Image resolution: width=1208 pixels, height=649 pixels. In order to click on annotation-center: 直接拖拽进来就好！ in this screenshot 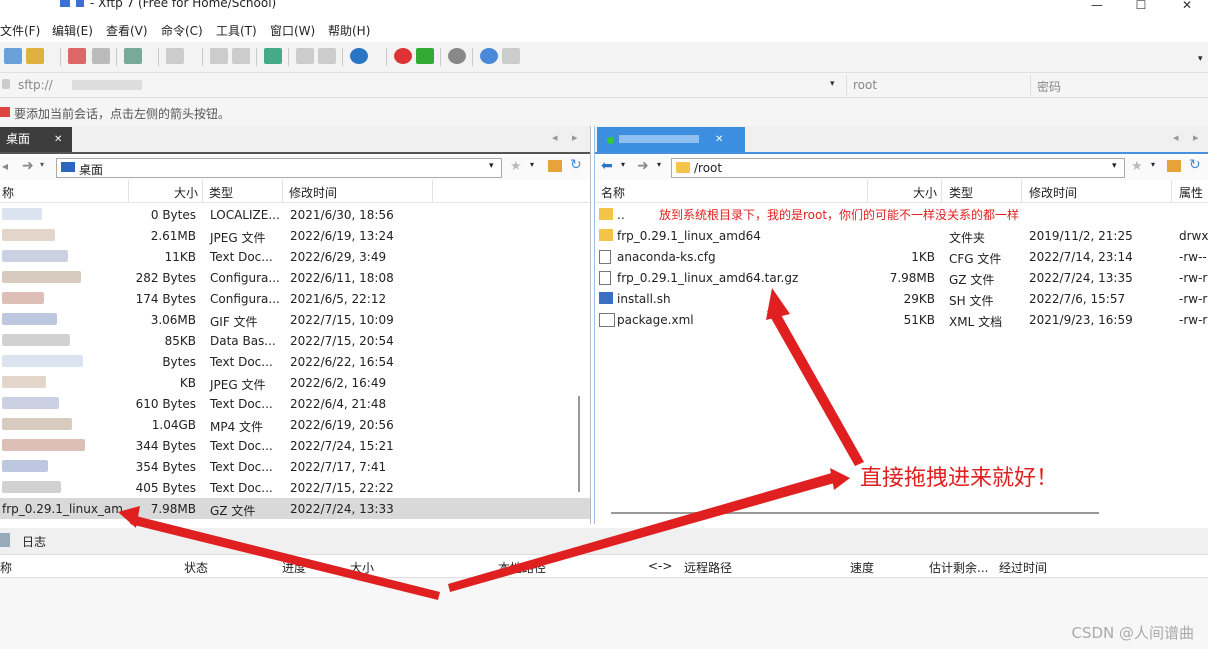, I will do `click(959, 478)`.